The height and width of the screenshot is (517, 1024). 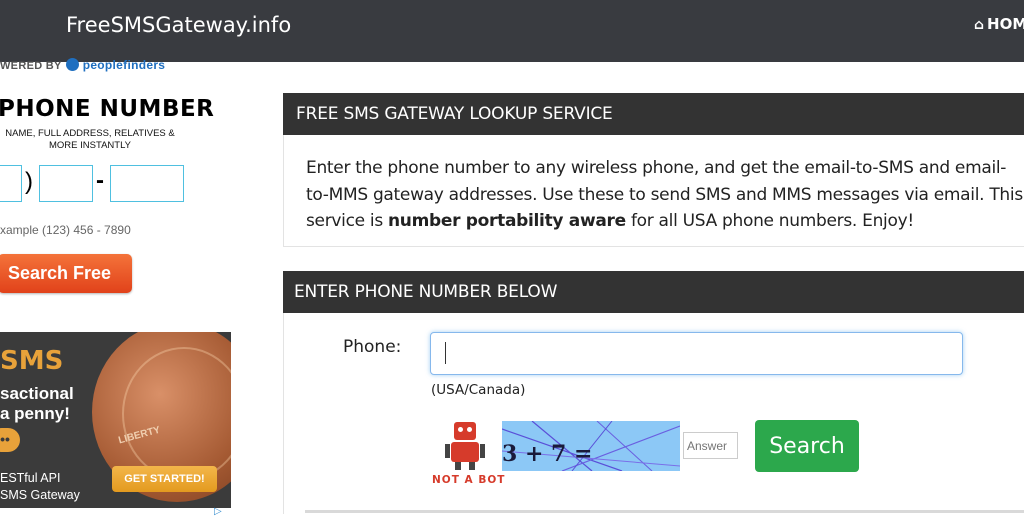 What do you see at coordinates (164, 479) in the screenshot?
I see `get-started-button: GET STARTED!` at bounding box center [164, 479].